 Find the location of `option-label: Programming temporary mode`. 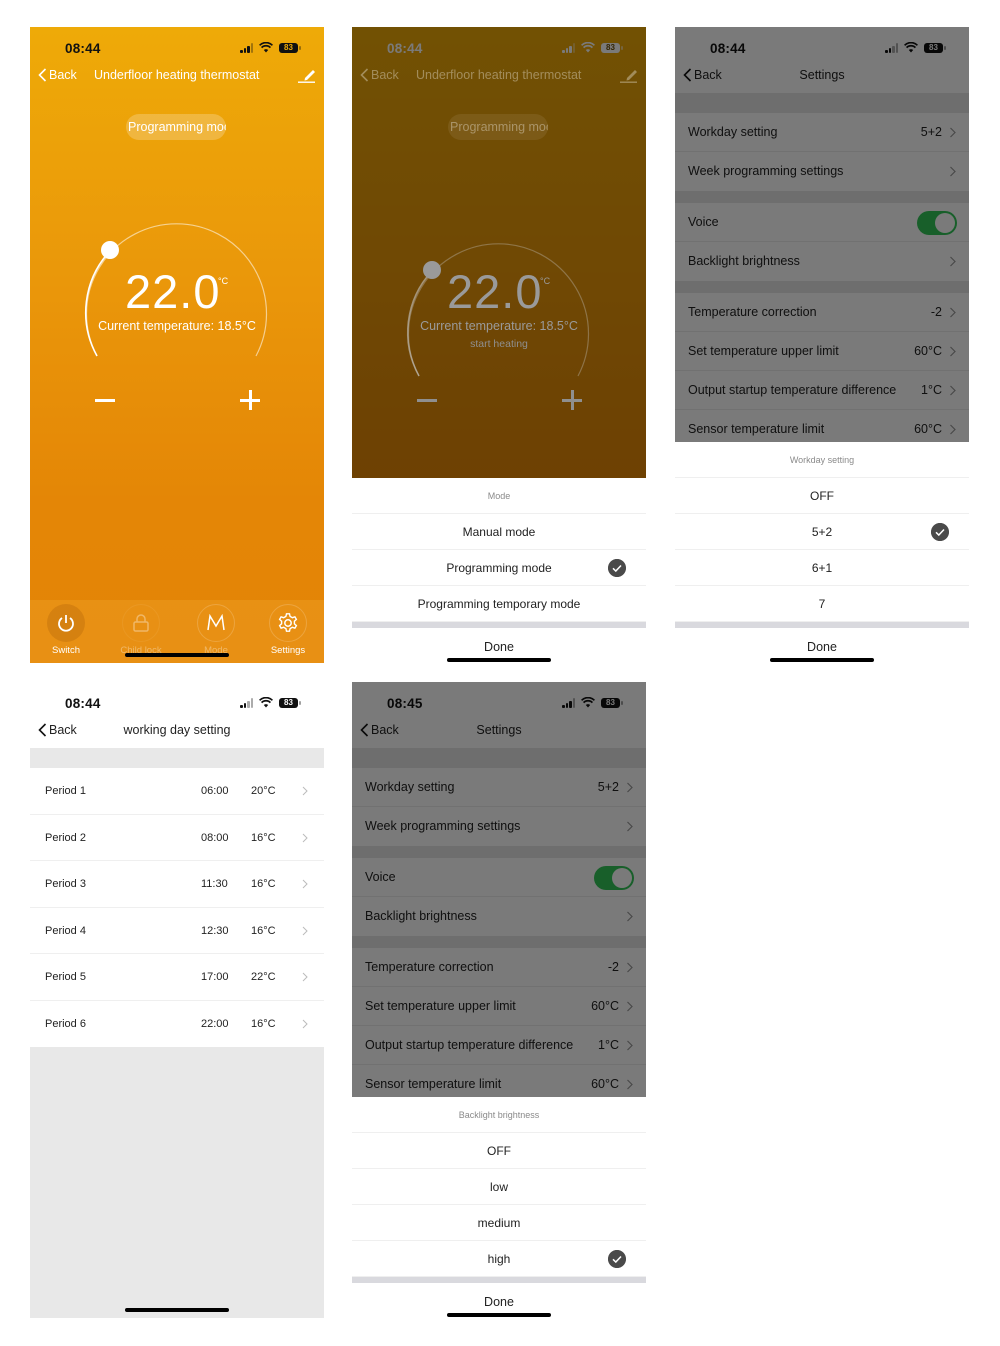

option-label: Programming temporary mode is located at coordinates (499, 604).